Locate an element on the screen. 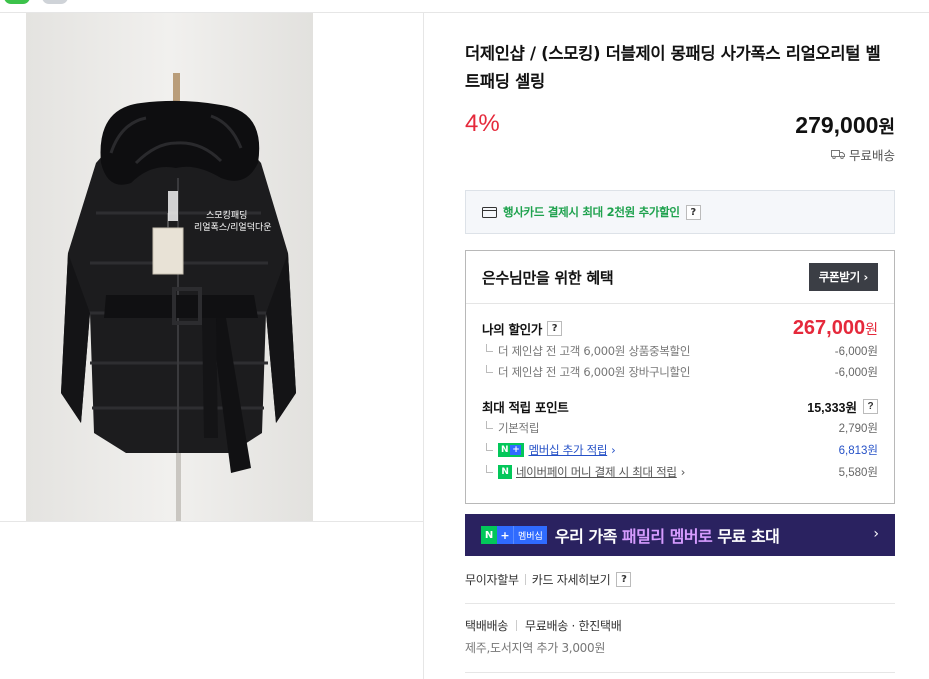  max-points-amount: 15,333원 is located at coordinates (832, 408).